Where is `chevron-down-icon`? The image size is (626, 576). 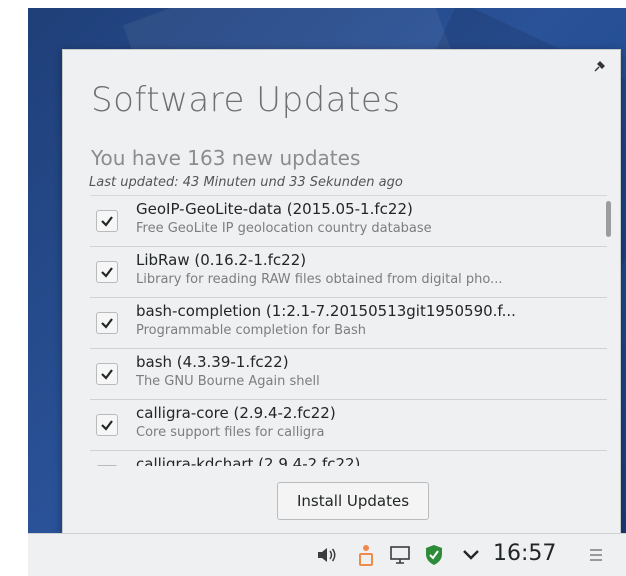
chevron-down-icon is located at coordinates (471, 555).